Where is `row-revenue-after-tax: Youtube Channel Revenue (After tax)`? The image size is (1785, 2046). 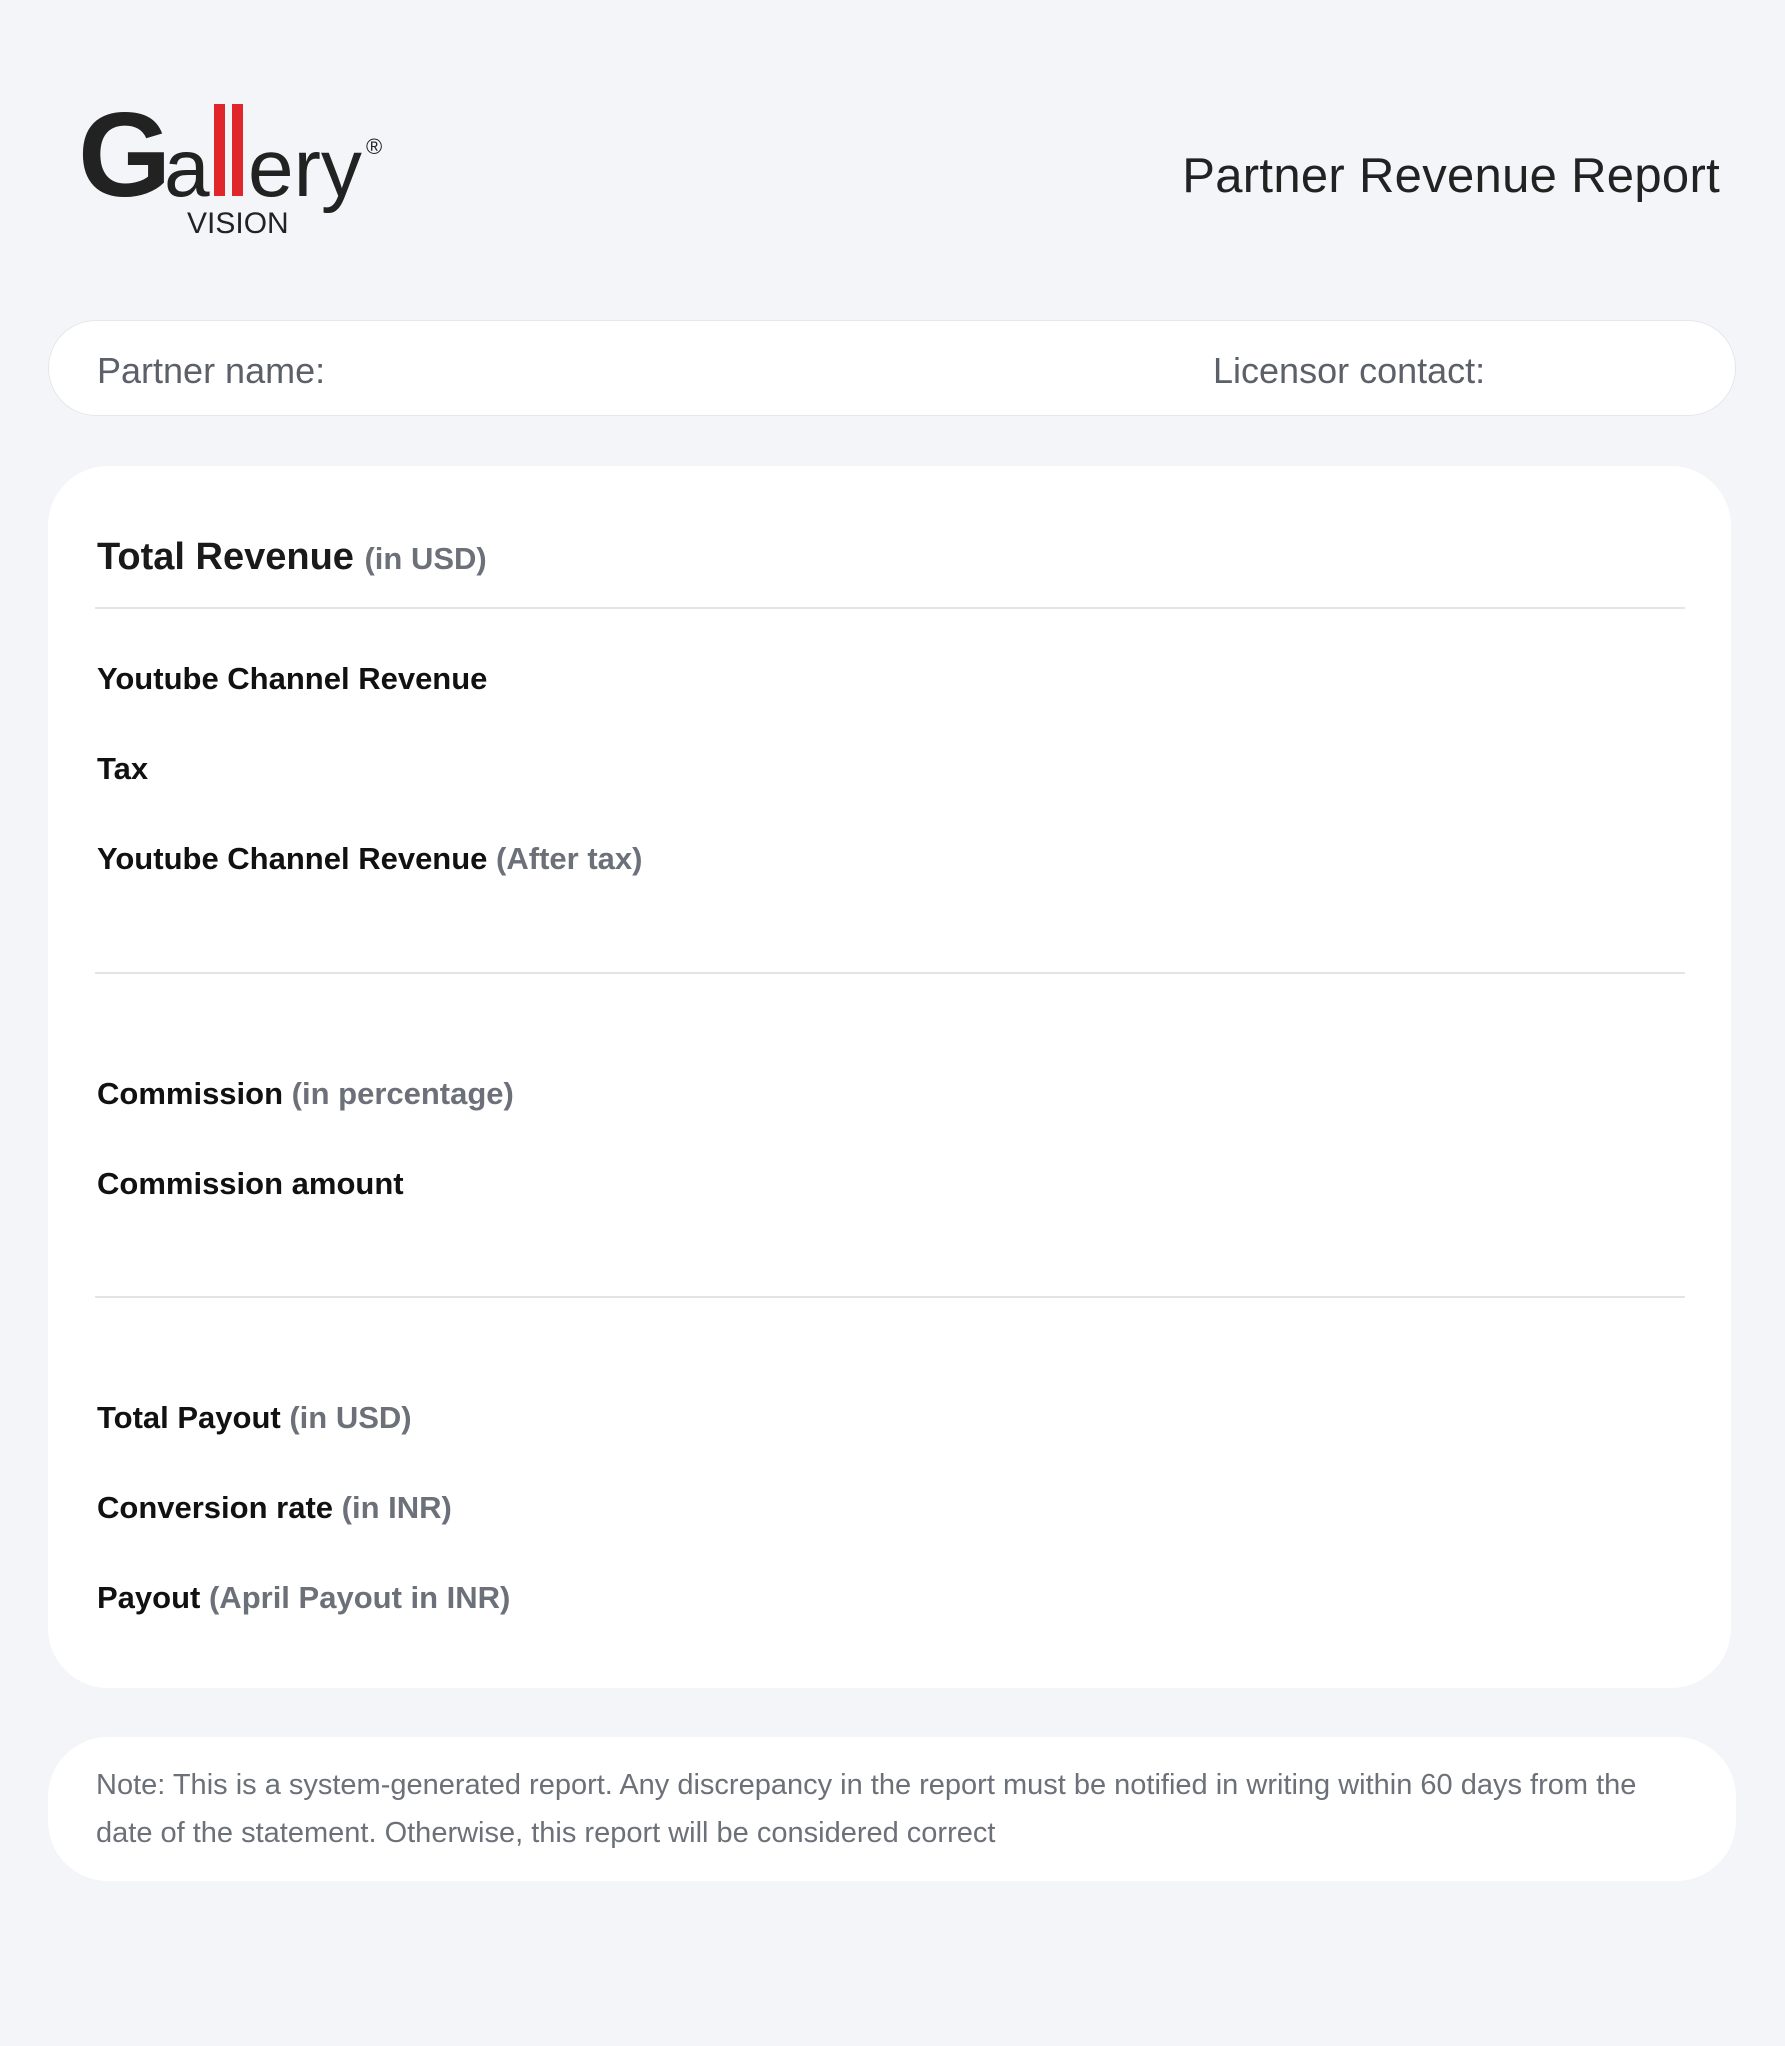
row-revenue-after-tax: Youtube Channel Revenue (After tax) is located at coordinates (369, 859).